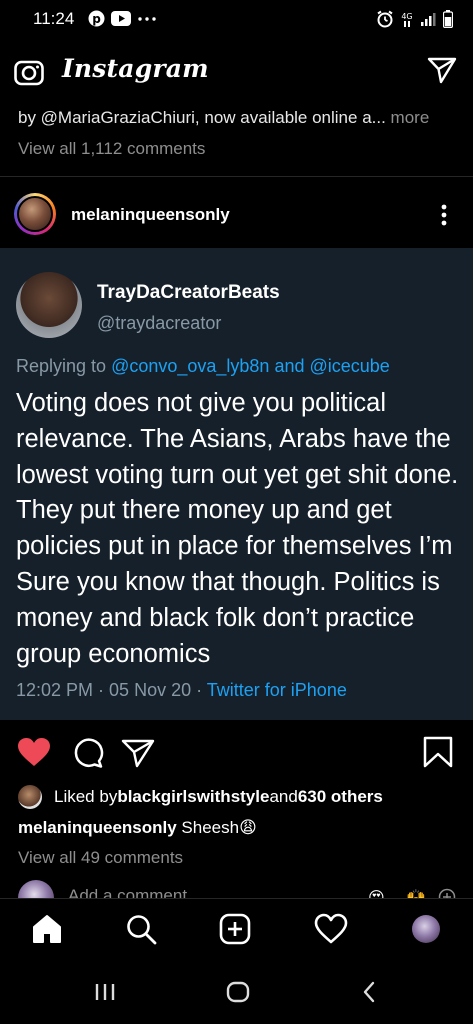 The image size is (473, 1024). I want to click on more-options-icon, so click(444, 215).